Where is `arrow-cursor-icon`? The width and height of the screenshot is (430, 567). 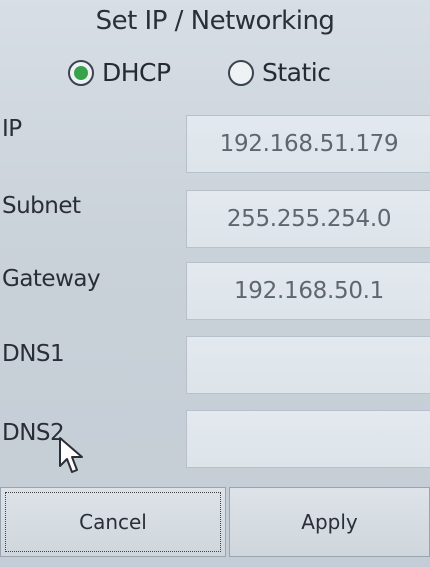
arrow-cursor-icon is located at coordinates (71, 455).